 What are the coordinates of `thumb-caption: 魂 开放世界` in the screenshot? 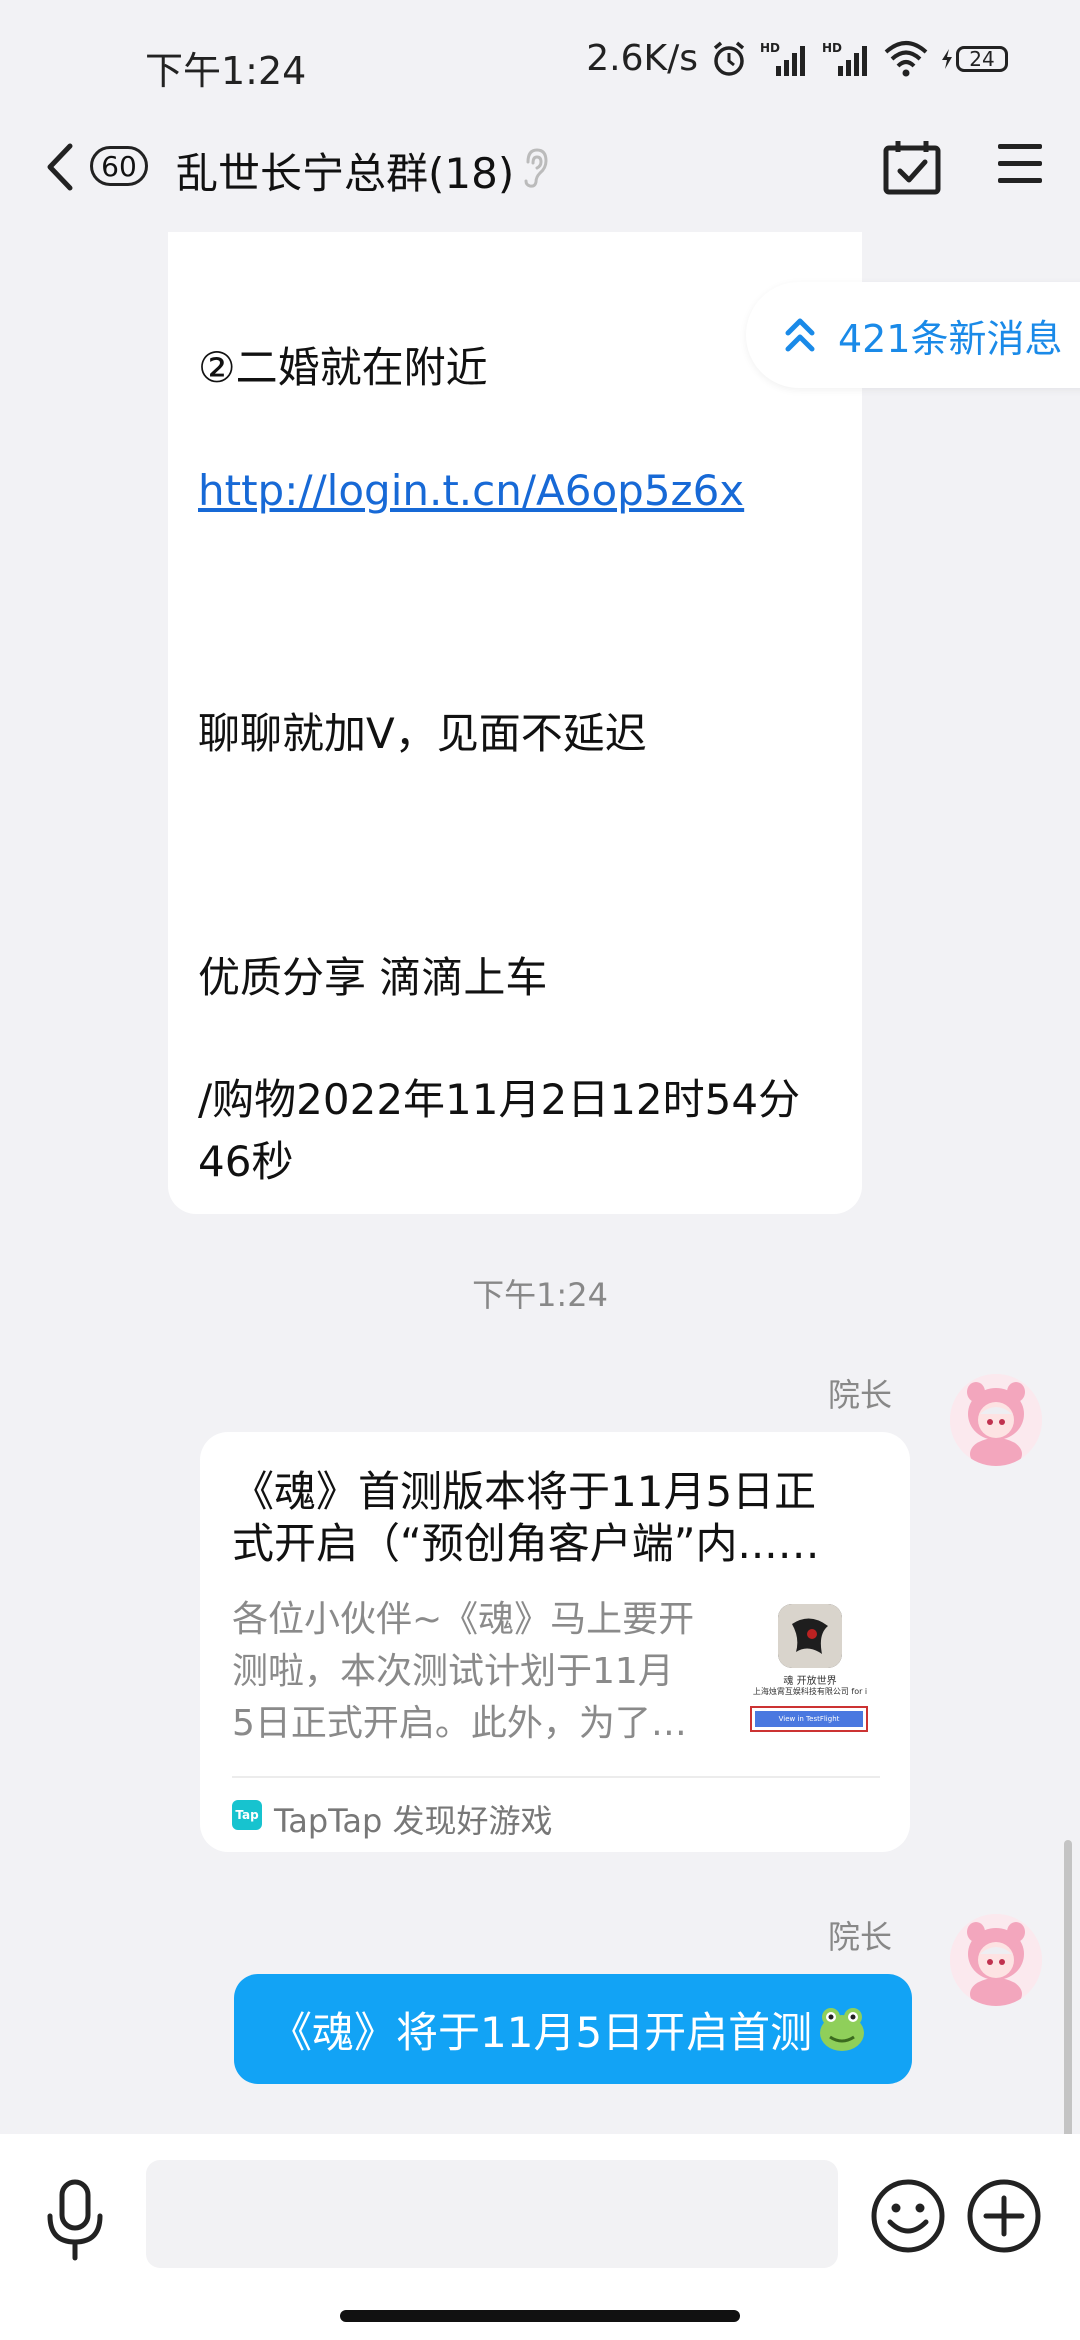 It's located at (810, 1681).